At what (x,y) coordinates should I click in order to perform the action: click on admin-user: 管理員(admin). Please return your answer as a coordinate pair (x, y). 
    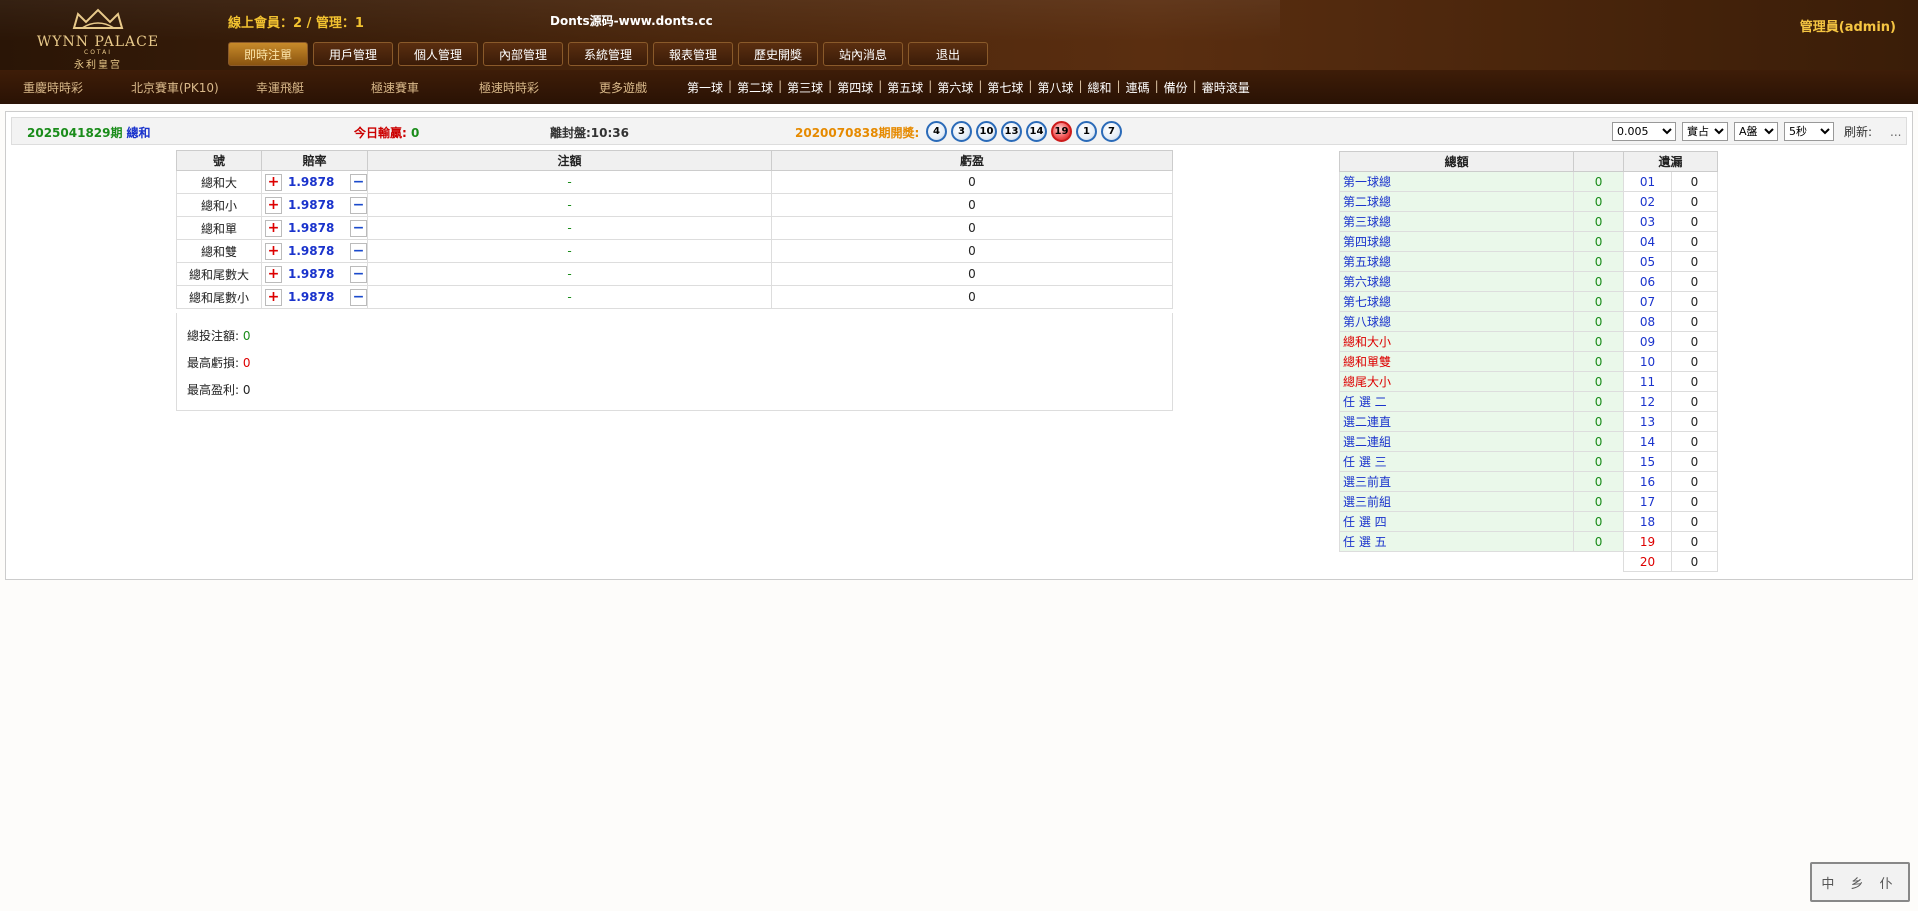
    Looking at the image, I should click on (1848, 25).